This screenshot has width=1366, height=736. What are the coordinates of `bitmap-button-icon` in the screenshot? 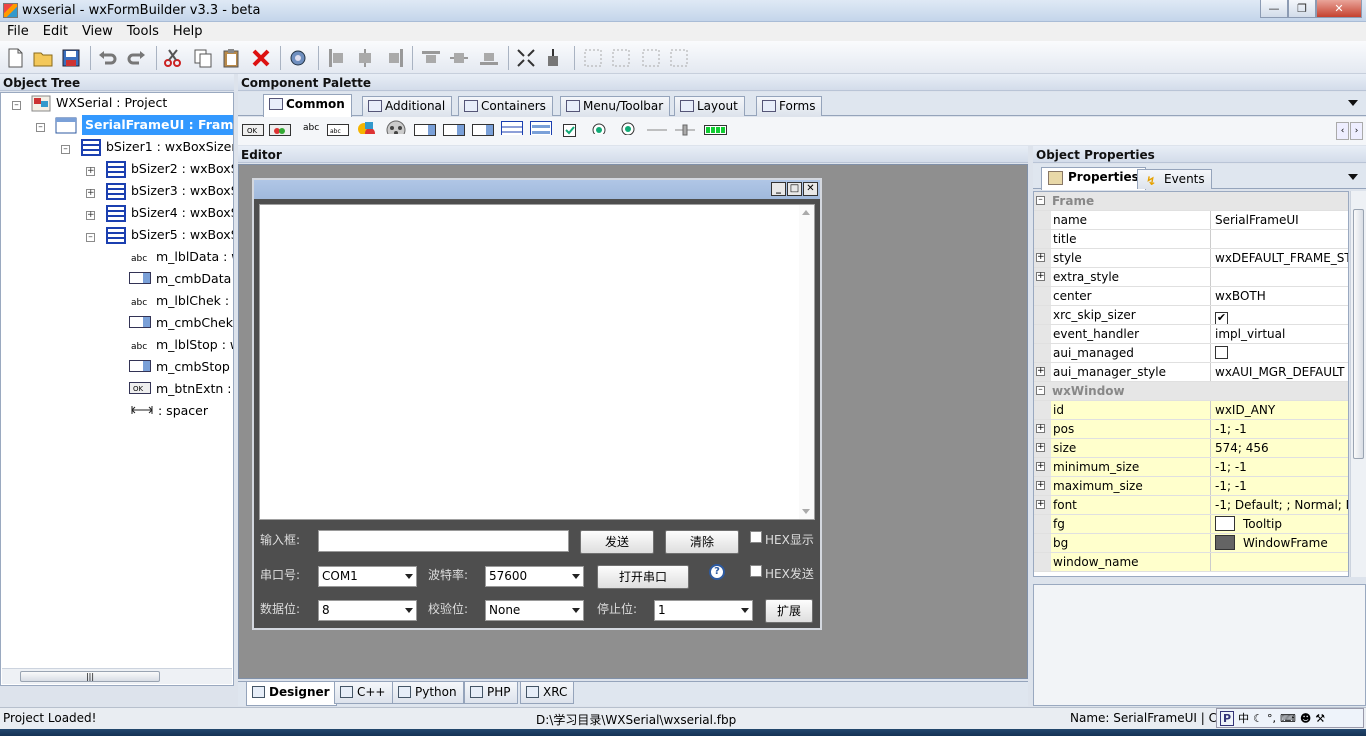 It's located at (280, 130).